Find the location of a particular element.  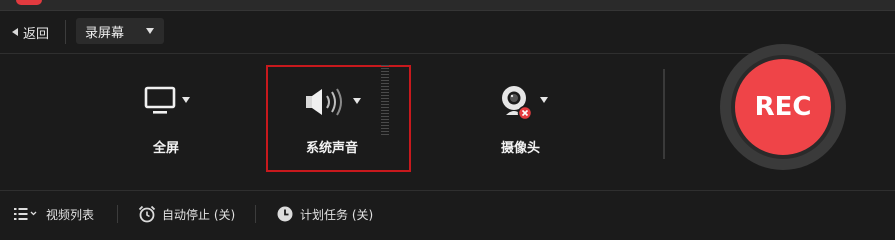

clock-icon is located at coordinates (285, 214).